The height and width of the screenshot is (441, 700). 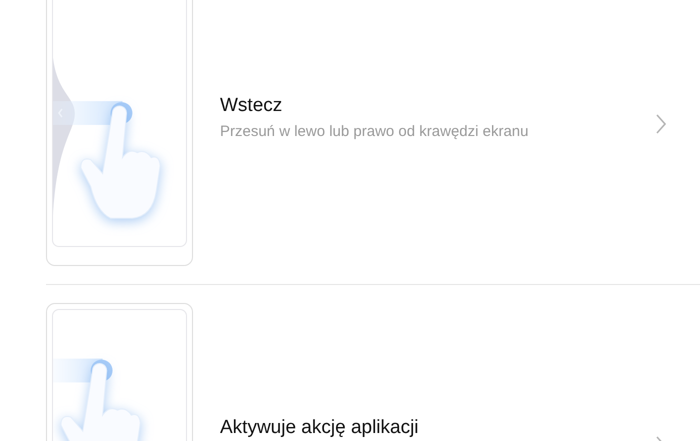 What do you see at coordinates (252, 106) in the screenshot?
I see `gesture-title: Wstecz` at bounding box center [252, 106].